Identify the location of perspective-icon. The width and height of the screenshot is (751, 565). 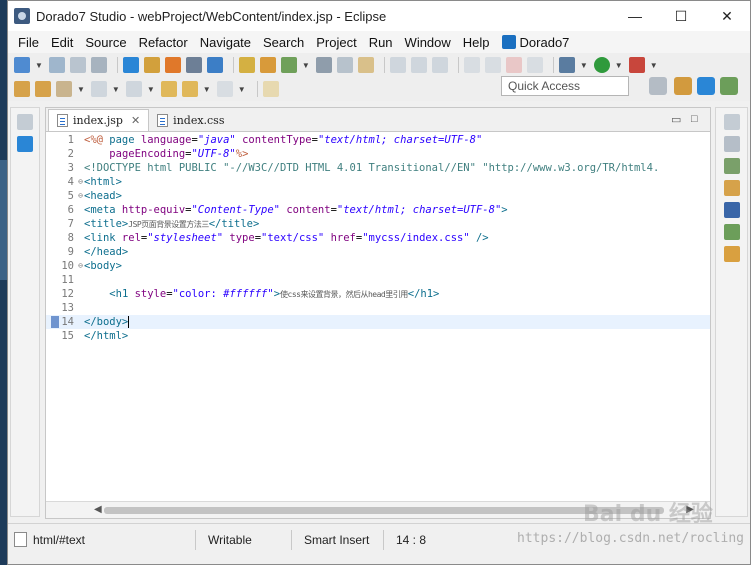
(214, 65).